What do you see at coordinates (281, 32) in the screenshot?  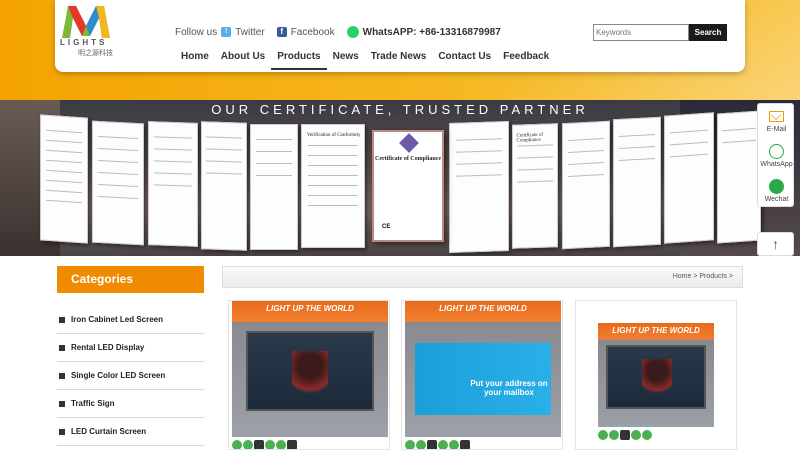 I see `facebook-icon: f` at bounding box center [281, 32].